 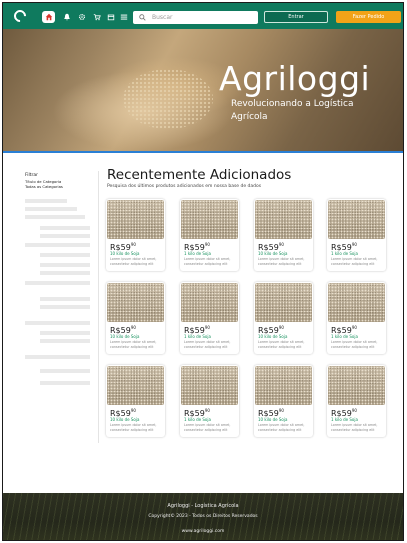 What do you see at coordinates (111, 17) in the screenshot?
I see `box-icon` at bounding box center [111, 17].